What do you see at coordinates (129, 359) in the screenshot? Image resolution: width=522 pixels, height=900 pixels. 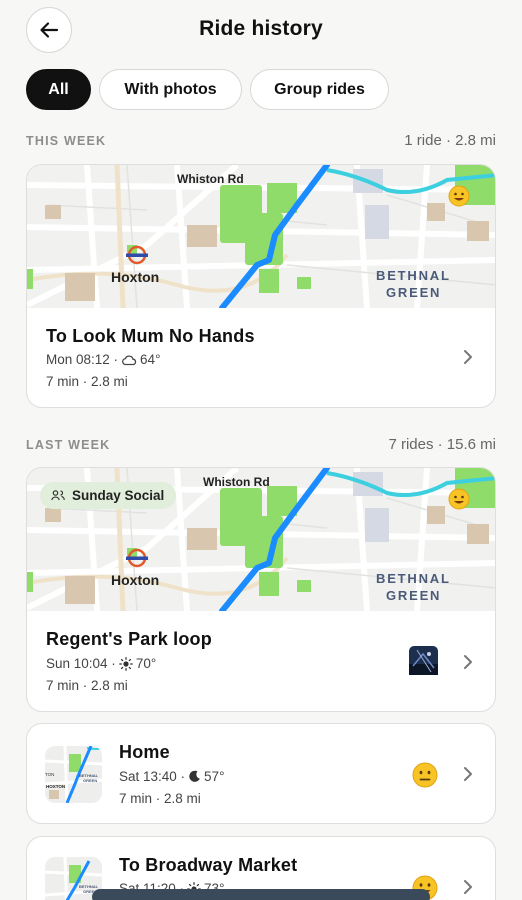 I see `cloud-icon` at bounding box center [129, 359].